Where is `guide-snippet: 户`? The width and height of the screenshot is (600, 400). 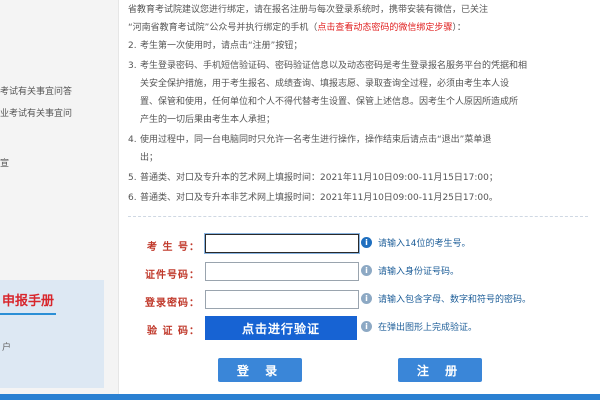
guide-snippet: 户 is located at coordinates (7, 348).